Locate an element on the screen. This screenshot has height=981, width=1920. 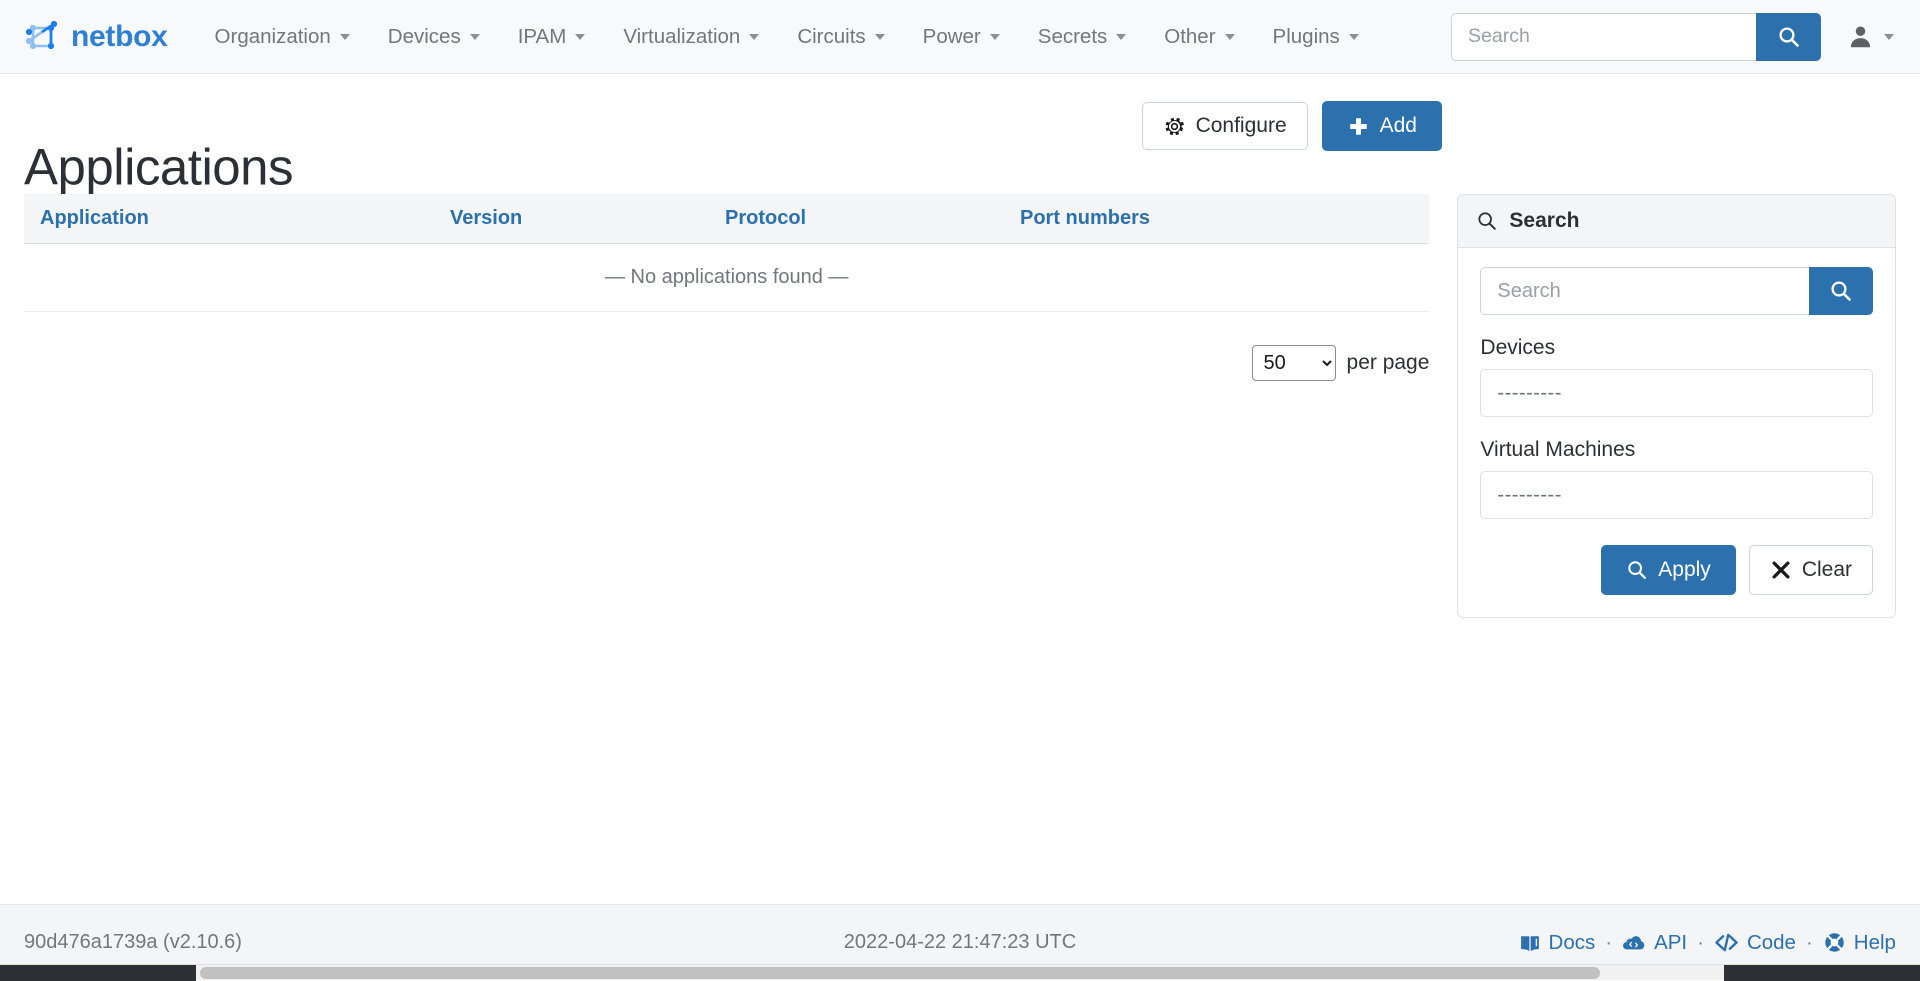
column-header-link: Port numbers is located at coordinates (1085, 218).